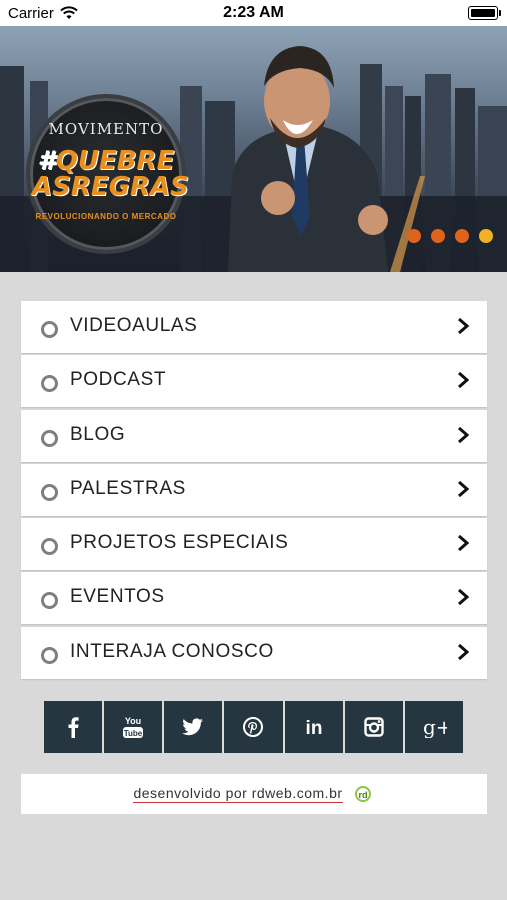  Describe the element at coordinates (172, 651) in the screenshot. I see `menu-item-label: INTERAJA CONOSCO` at that location.